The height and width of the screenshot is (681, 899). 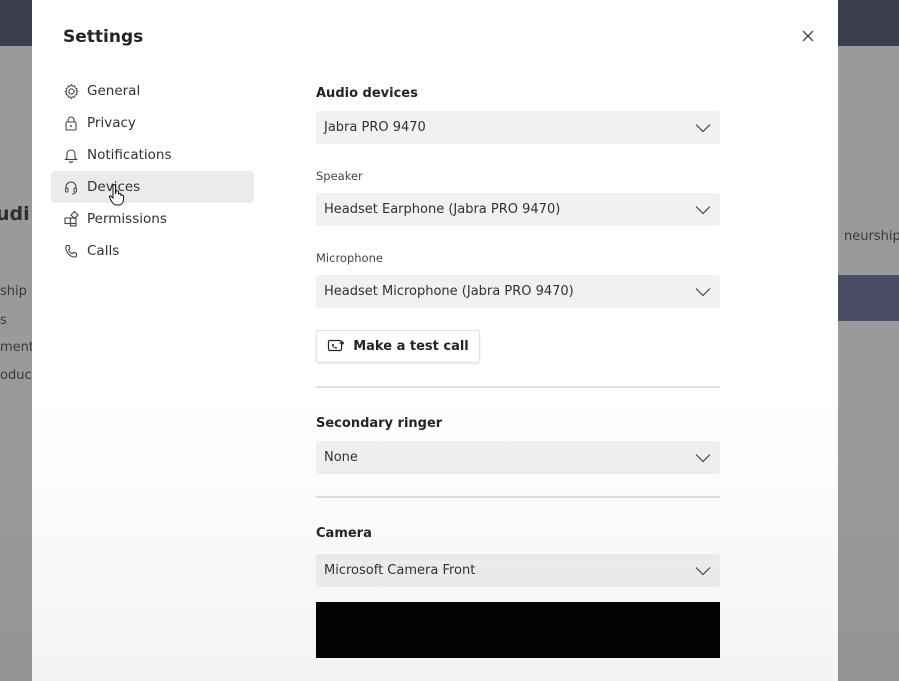 What do you see at coordinates (71, 219) in the screenshot?
I see `apps-icon` at bounding box center [71, 219].